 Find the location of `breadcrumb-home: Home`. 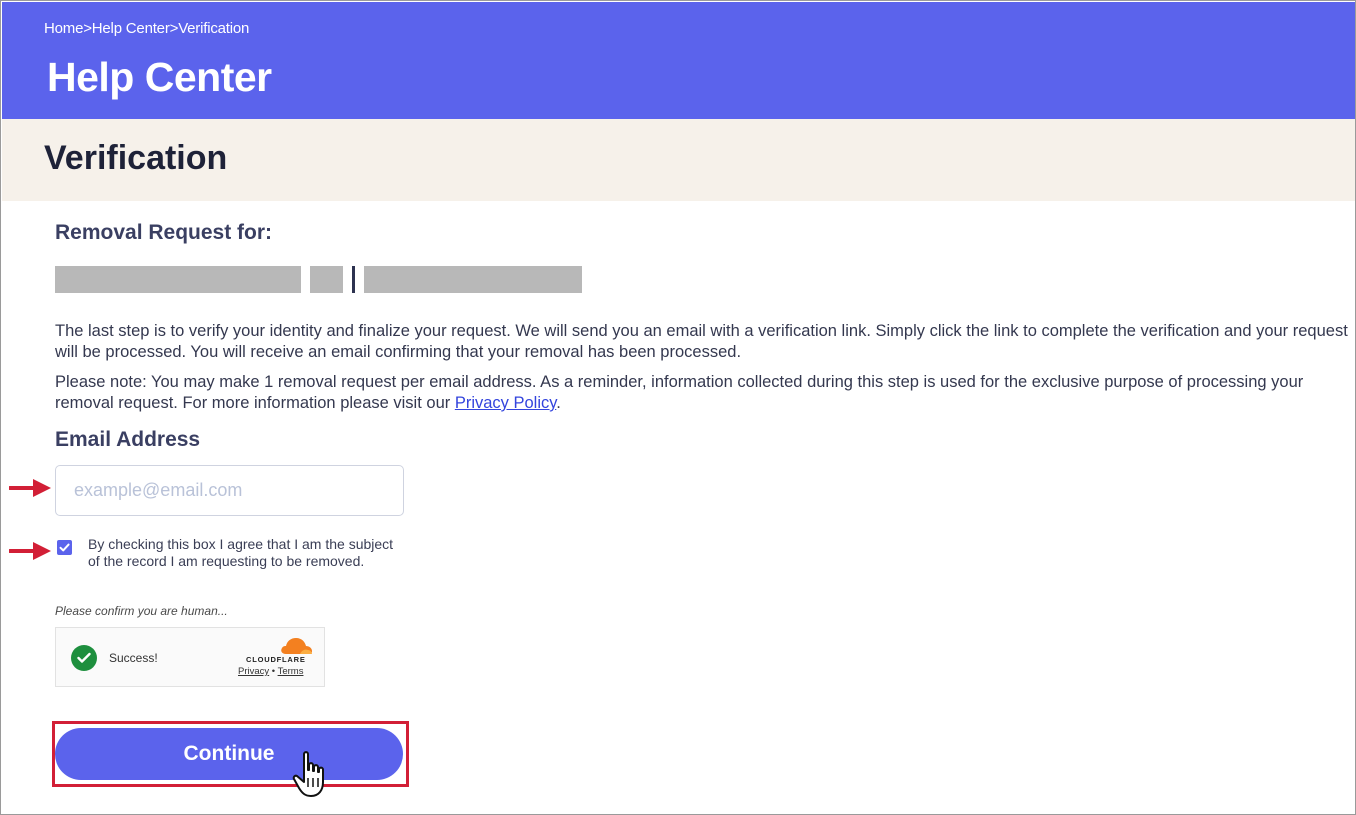

breadcrumb-home: Home is located at coordinates (63, 28).